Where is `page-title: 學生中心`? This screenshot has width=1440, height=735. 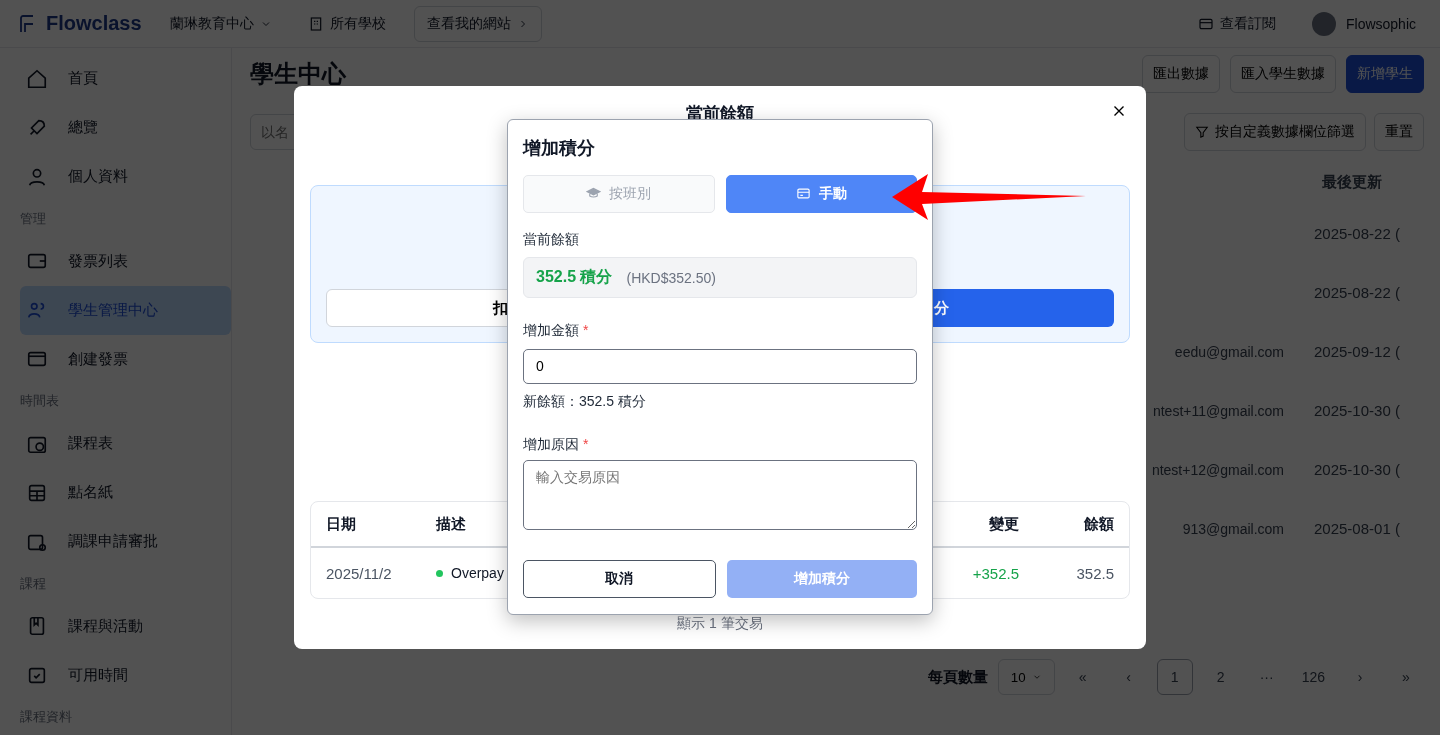
page-title: 學生中心 is located at coordinates (298, 74).